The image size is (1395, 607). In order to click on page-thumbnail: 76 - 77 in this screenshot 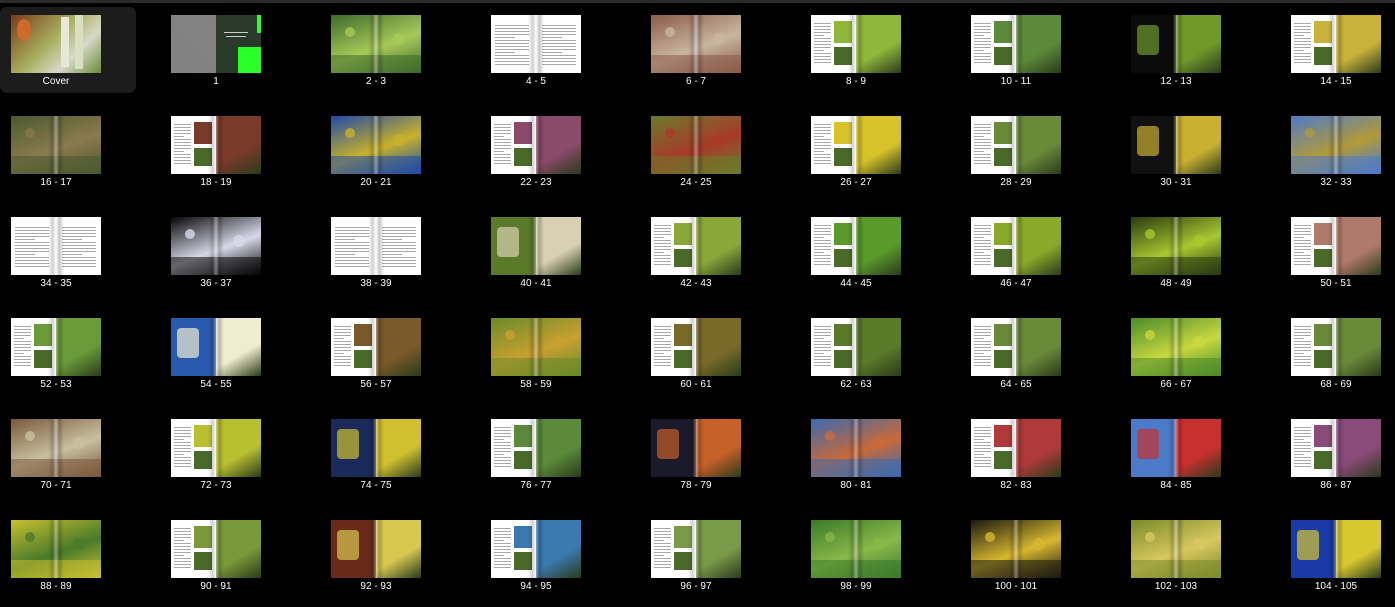, I will do `click(548, 454)`.